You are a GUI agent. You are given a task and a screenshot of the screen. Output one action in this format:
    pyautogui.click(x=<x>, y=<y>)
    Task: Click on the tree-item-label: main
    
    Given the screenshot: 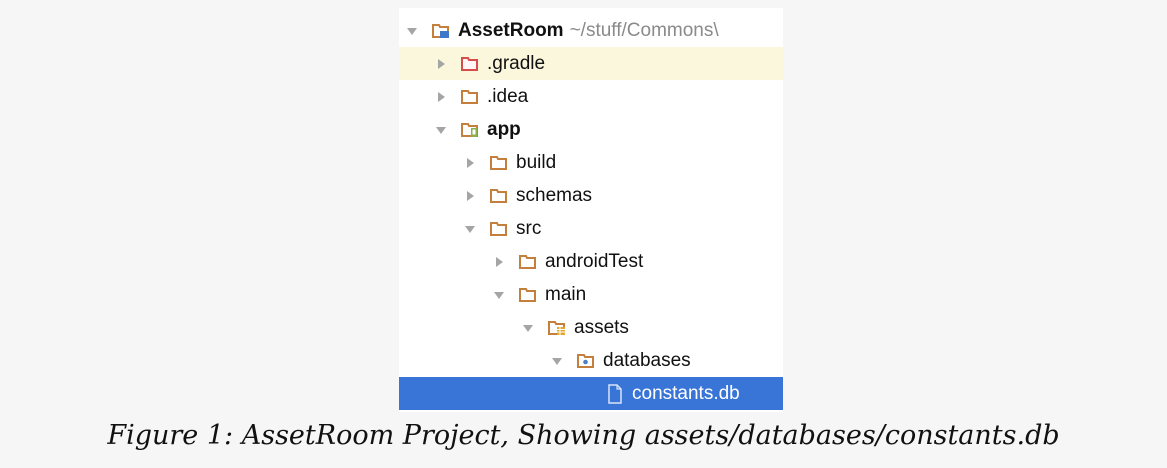 What is the action you would take?
    pyautogui.click(x=566, y=294)
    